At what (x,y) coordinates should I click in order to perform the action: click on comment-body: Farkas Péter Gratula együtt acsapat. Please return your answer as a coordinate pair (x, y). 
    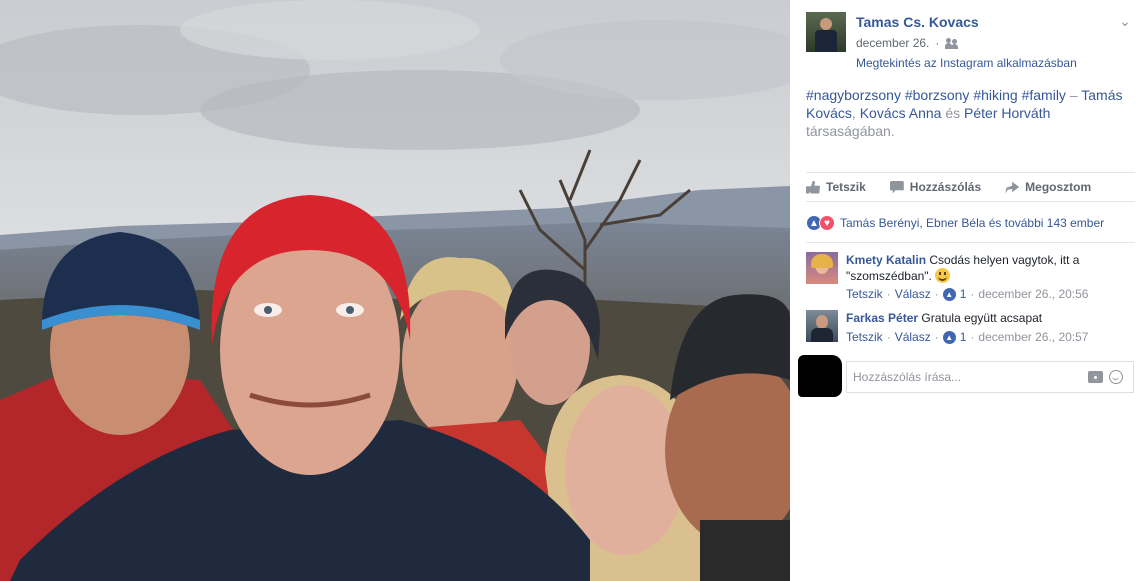
    Looking at the image, I should click on (988, 318).